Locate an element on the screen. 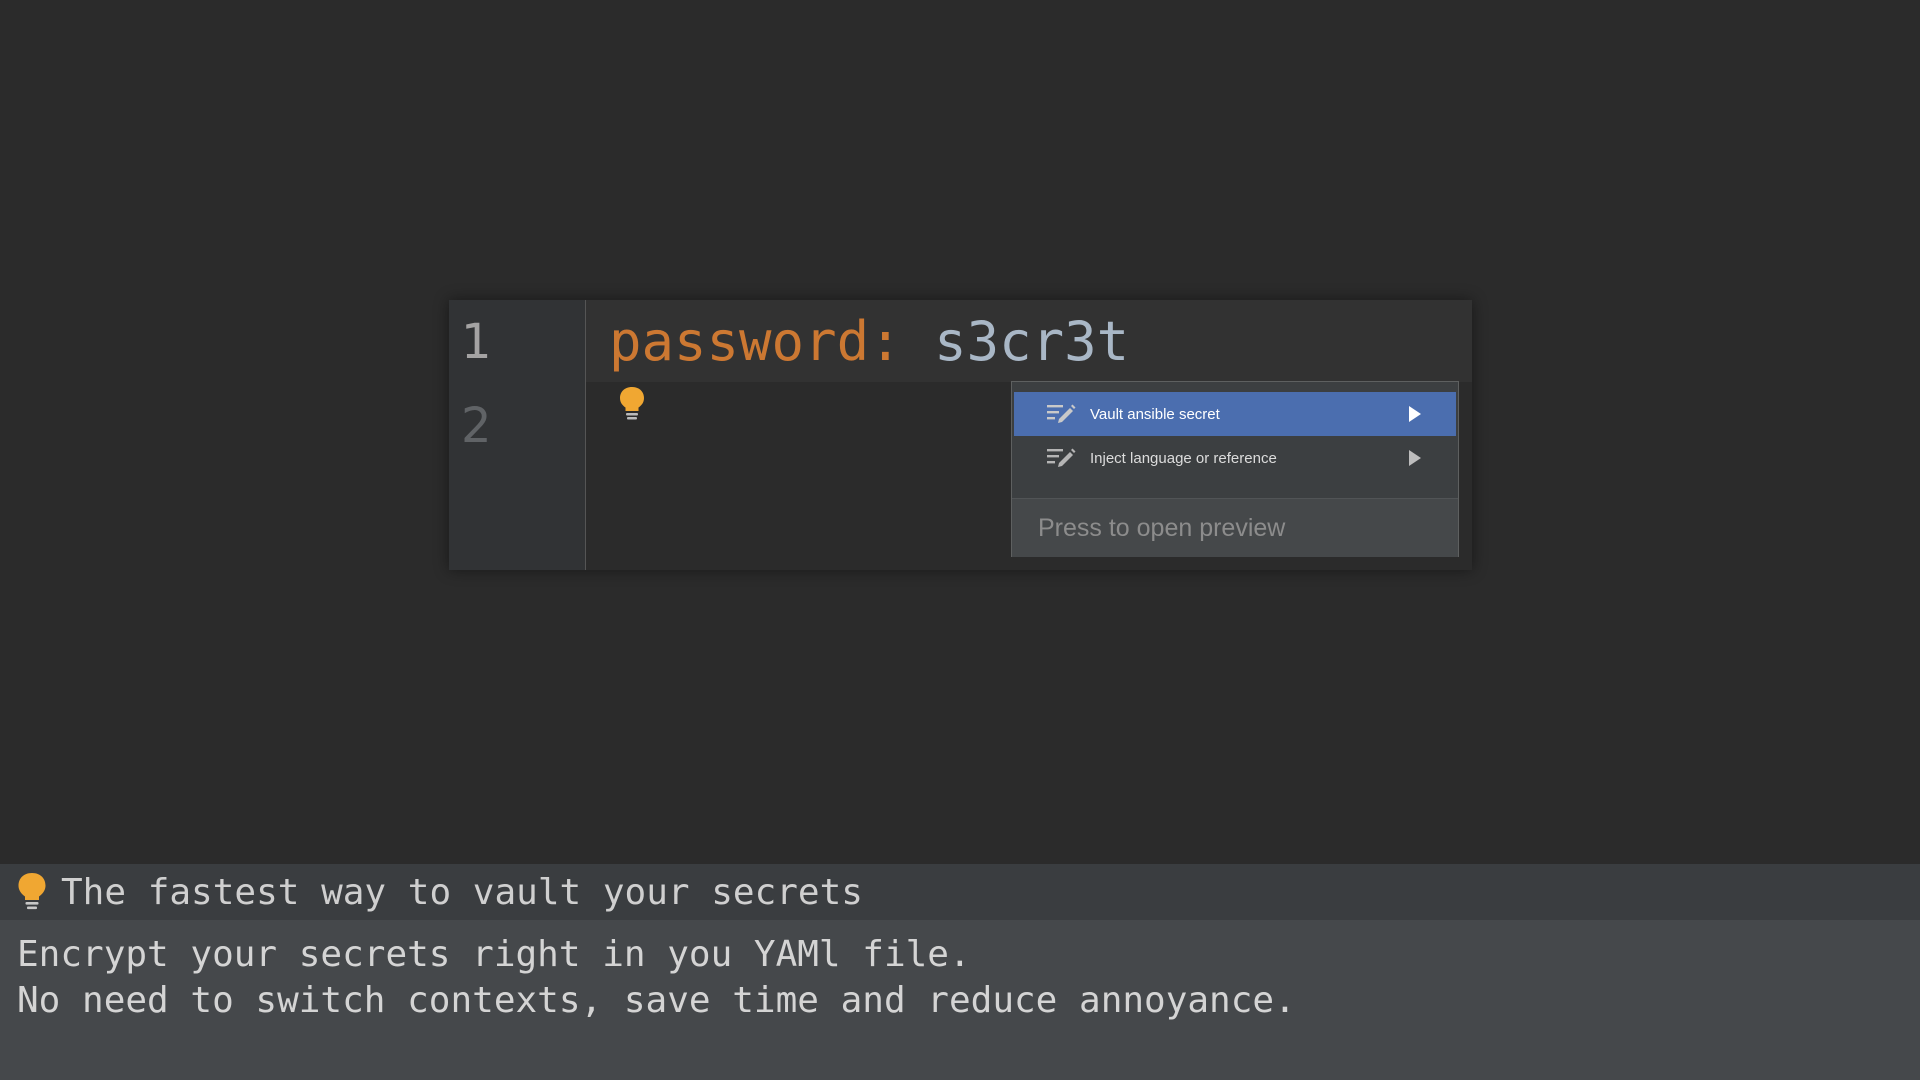  tip-header: The fastest way to vault your secrets is located at coordinates (960, 892).